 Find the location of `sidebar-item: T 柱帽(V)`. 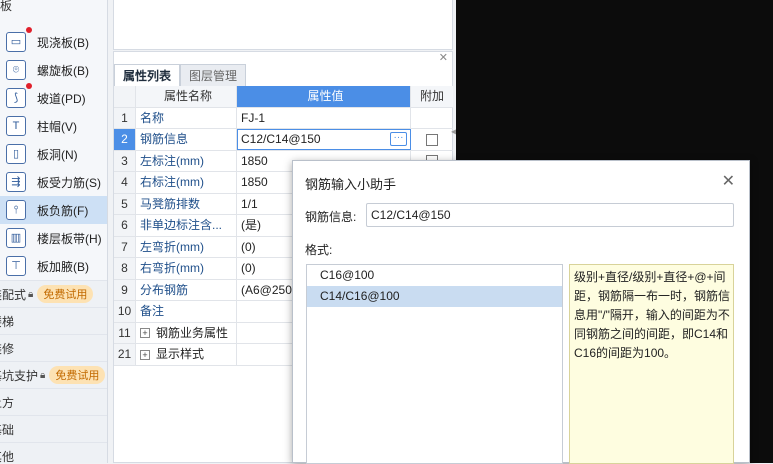

sidebar-item: T 柱帽(V) is located at coordinates (53, 126).